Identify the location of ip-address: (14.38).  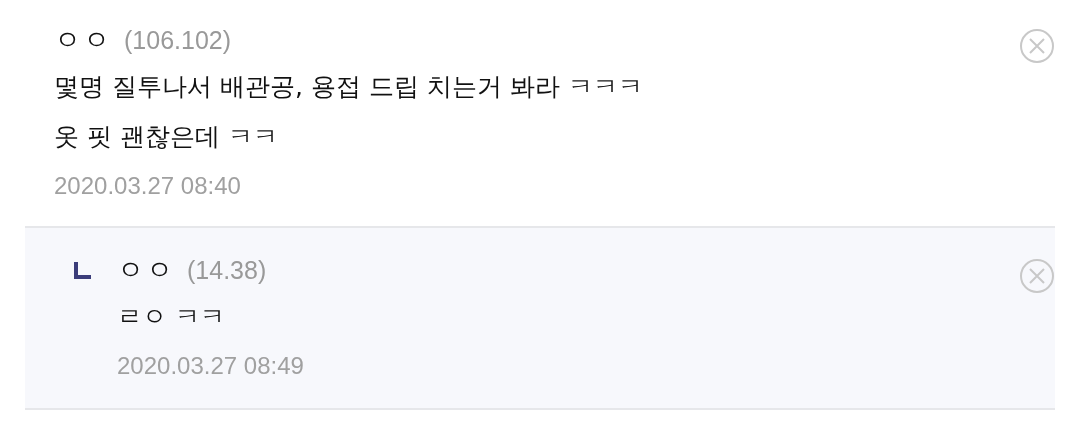
(227, 270).